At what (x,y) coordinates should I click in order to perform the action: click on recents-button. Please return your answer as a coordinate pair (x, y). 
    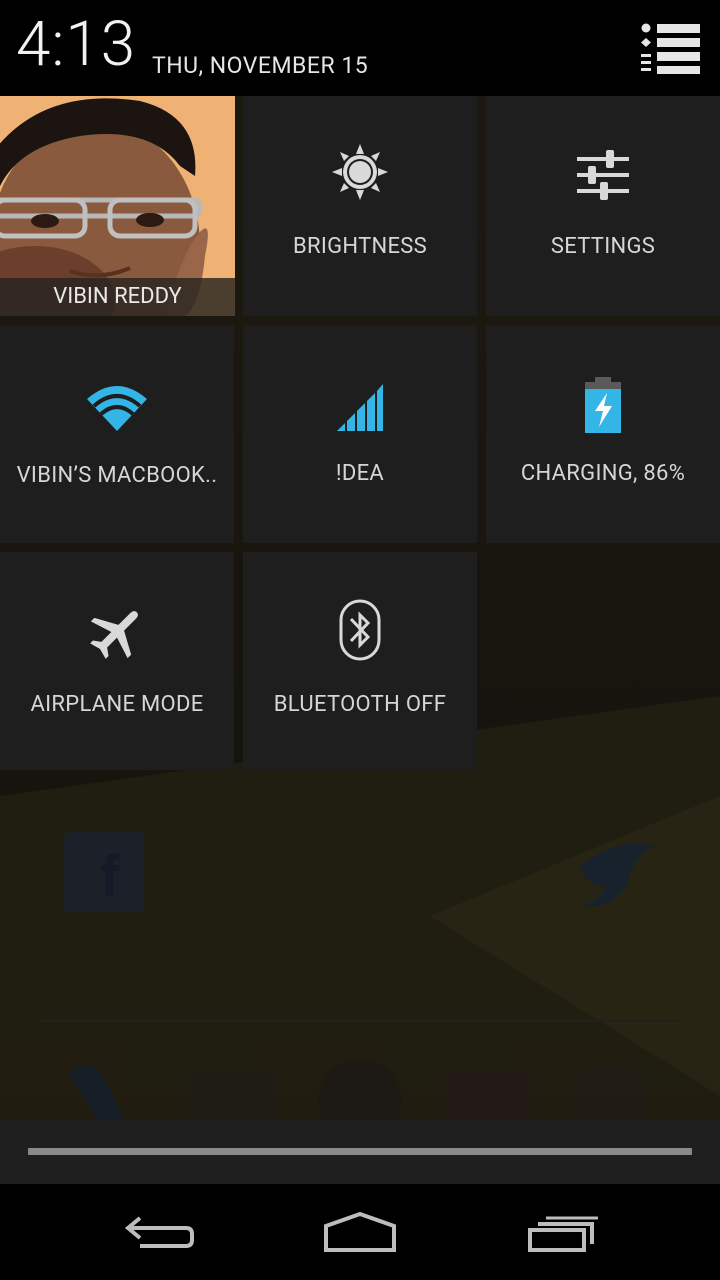
    Looking at the image, I should click on (562, 1232).